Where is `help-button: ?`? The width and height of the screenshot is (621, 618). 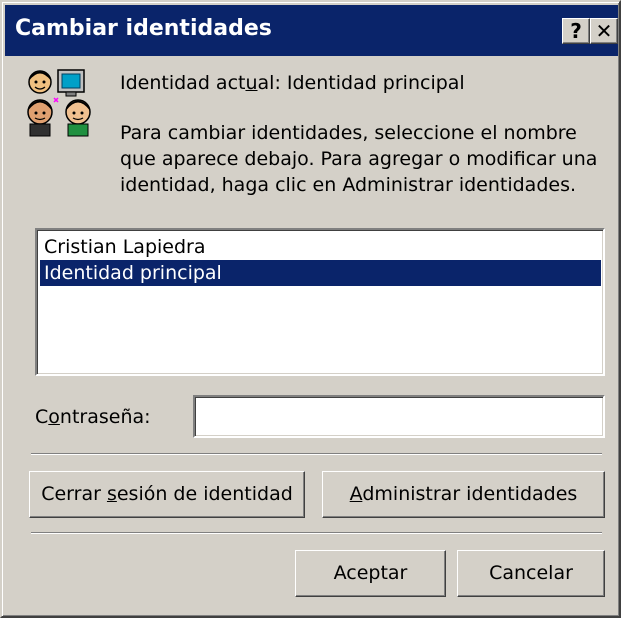 help-button: ? is located at coordinates (576, 31).